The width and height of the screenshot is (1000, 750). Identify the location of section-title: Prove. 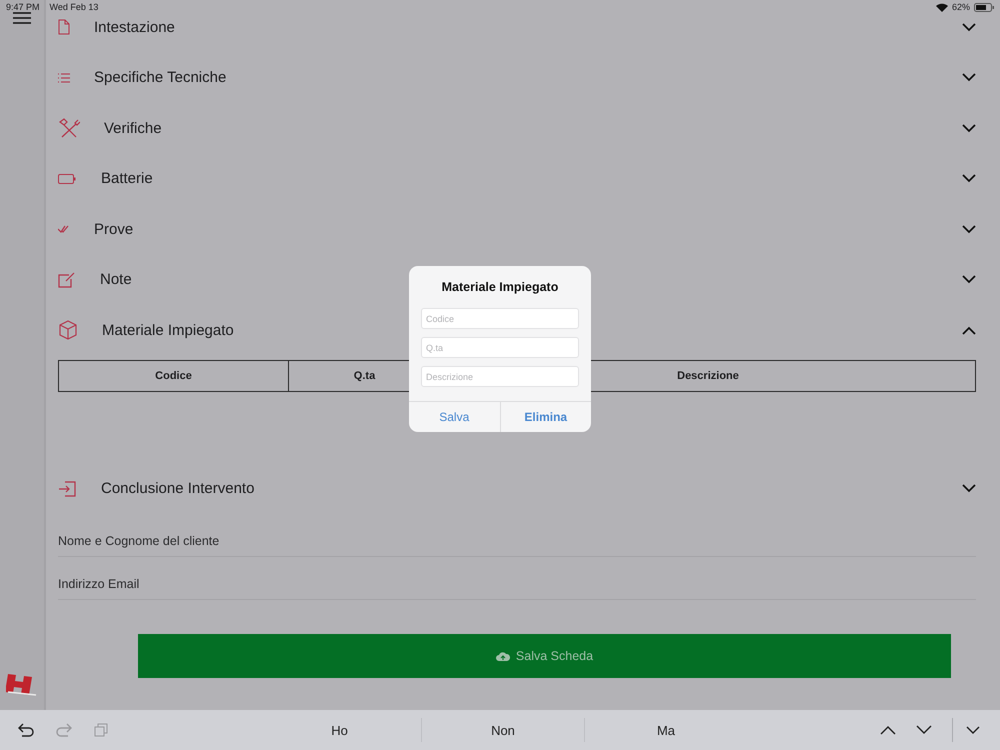
(114, 229).